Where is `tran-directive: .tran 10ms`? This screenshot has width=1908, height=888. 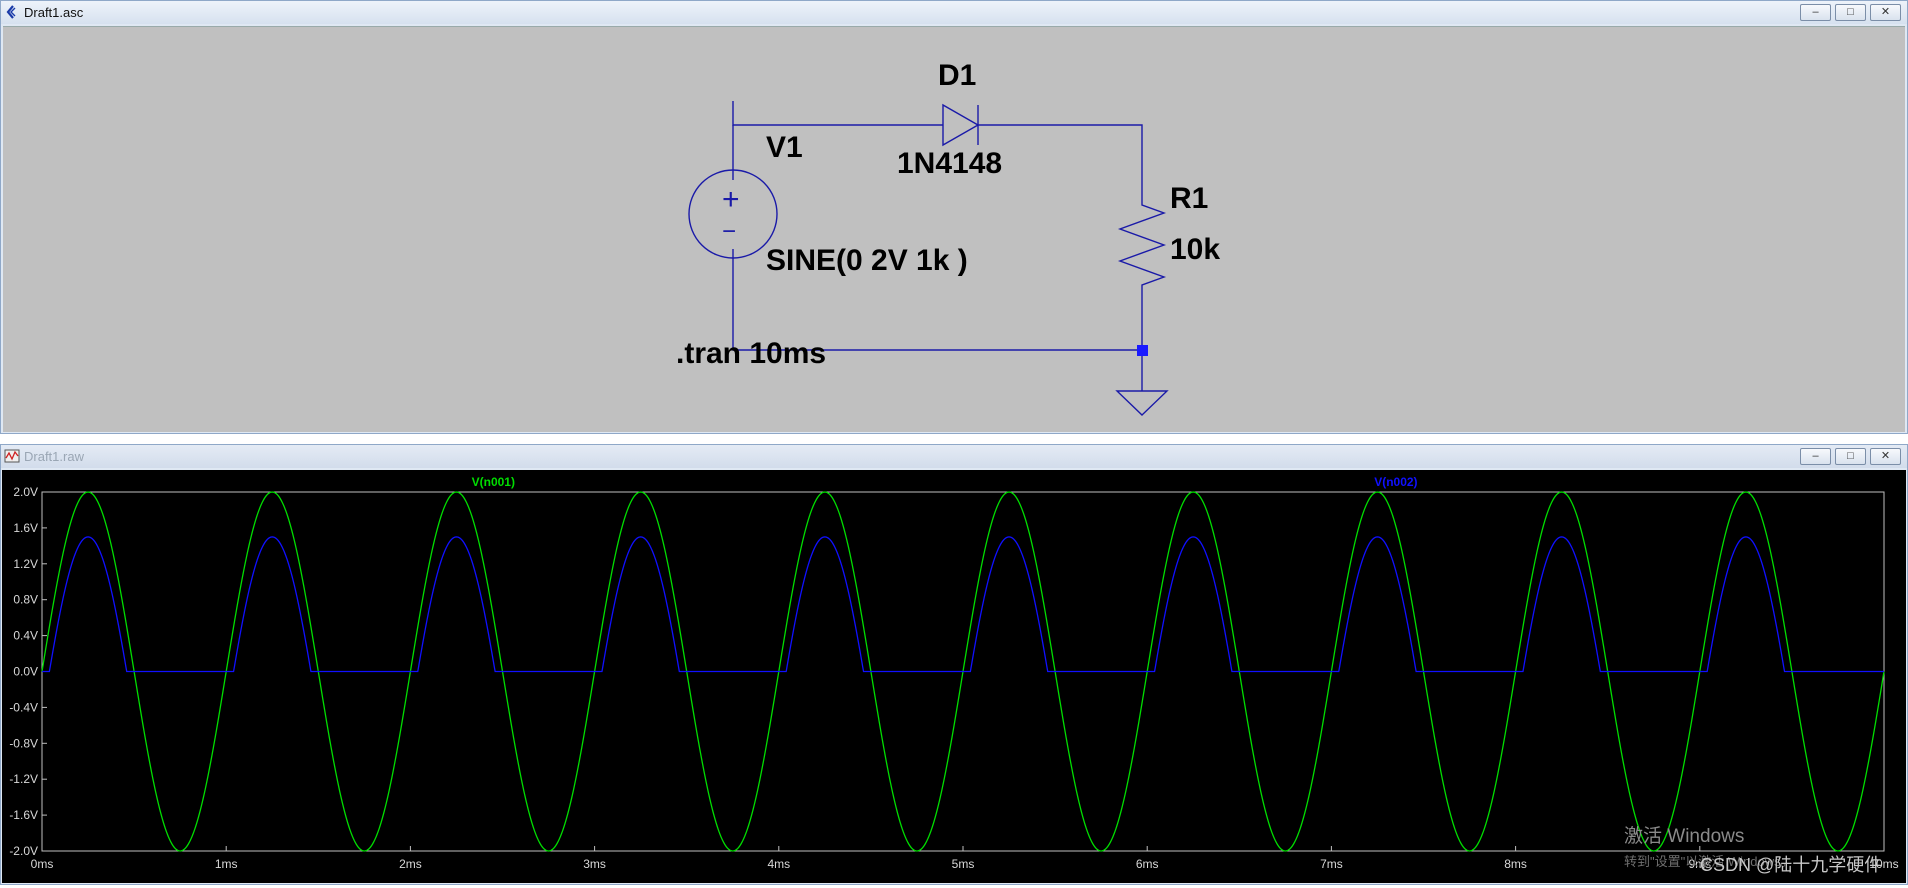
tran-directive: .tran 10ms is located at coordinates (751, 353).